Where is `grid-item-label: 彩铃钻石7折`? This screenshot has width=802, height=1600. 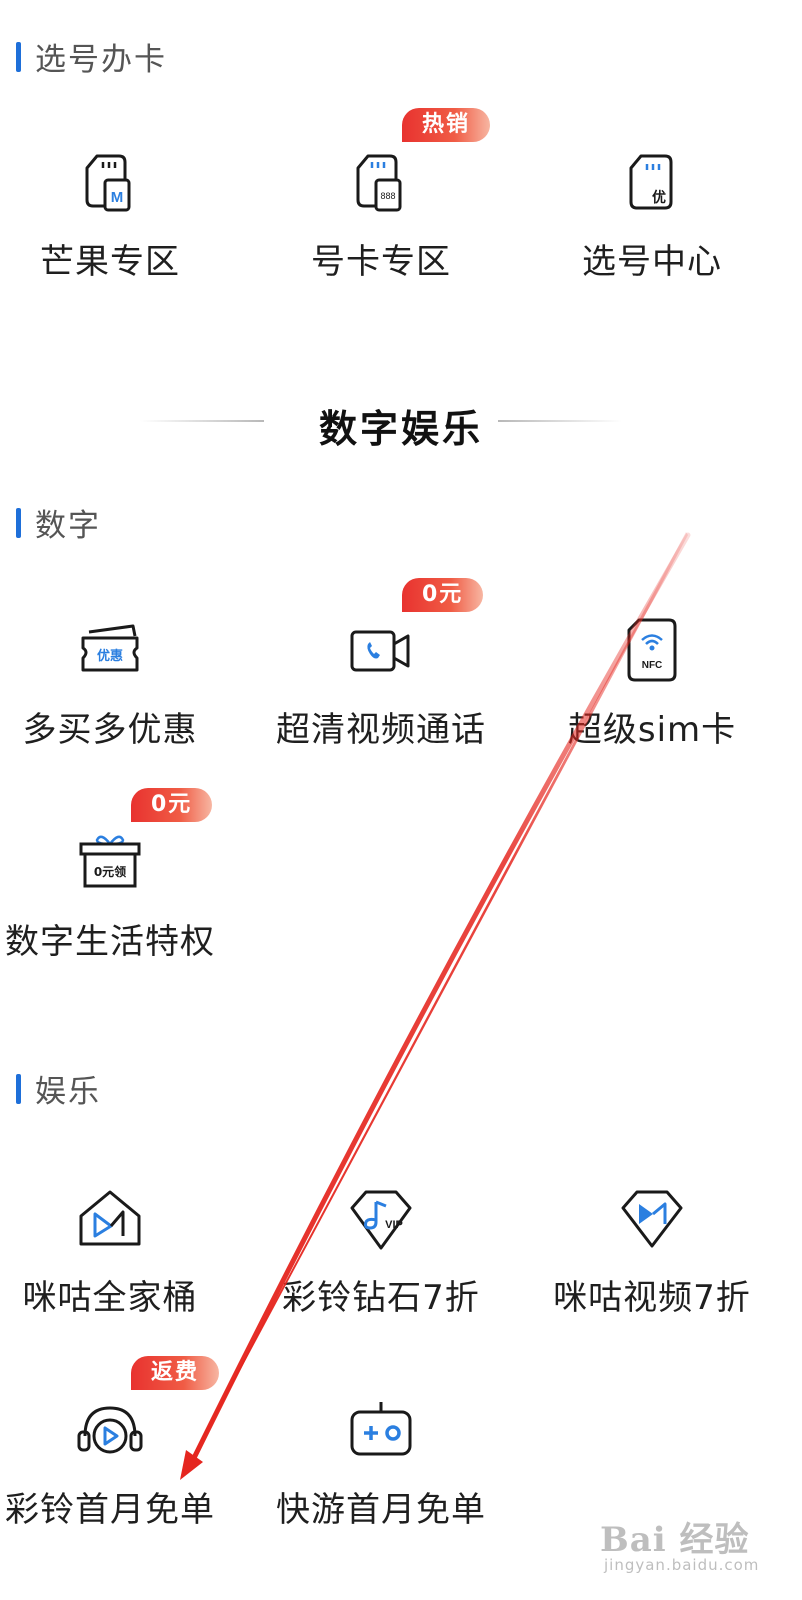
grid-item-label: 彩铃钻石7折 is located at coordinates (381, 1298).